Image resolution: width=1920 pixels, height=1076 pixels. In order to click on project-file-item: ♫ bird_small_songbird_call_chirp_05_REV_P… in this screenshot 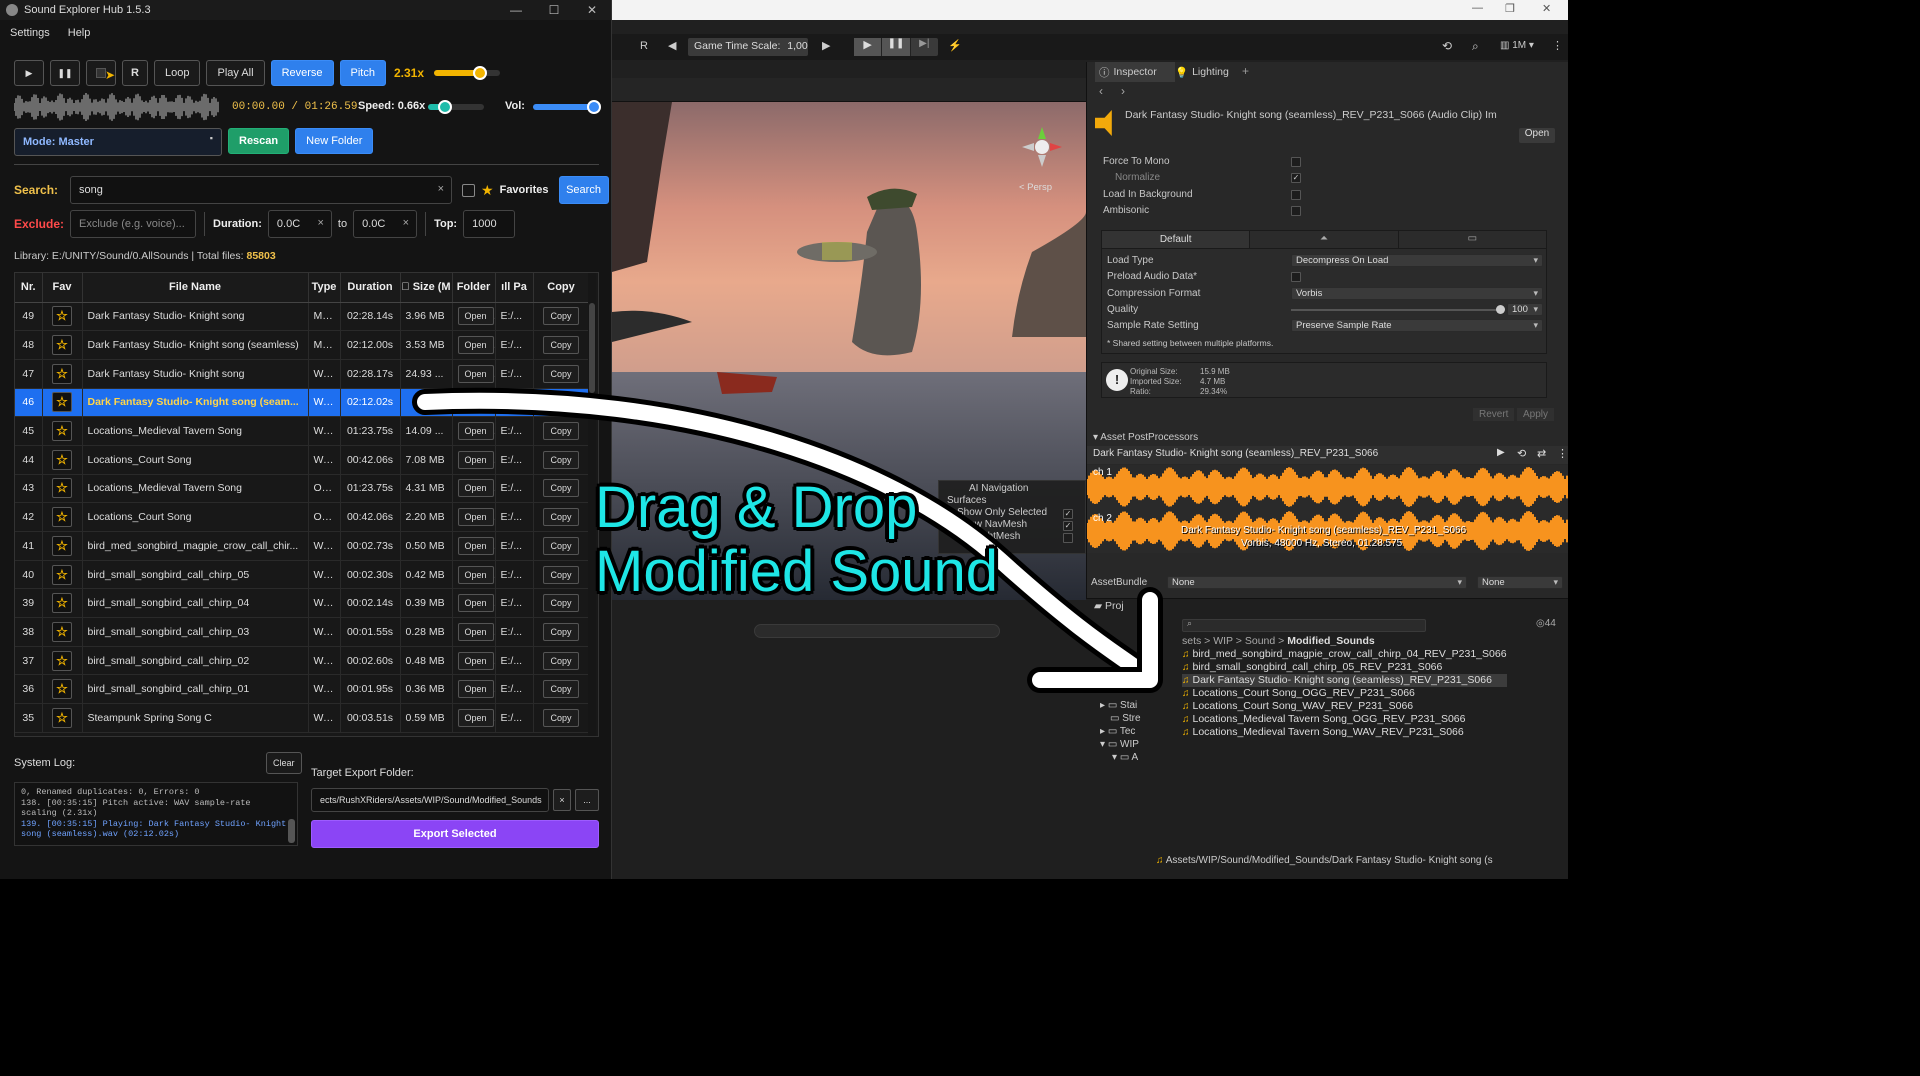, I will do `click(1344, 667)`.